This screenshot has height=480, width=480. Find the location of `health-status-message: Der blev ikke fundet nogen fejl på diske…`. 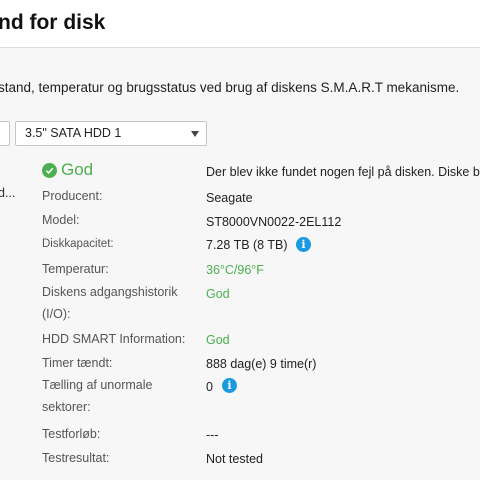

health-status-message: Der blev ikke fundet nogen fejl på diske… is located at coordinates (343, 172).